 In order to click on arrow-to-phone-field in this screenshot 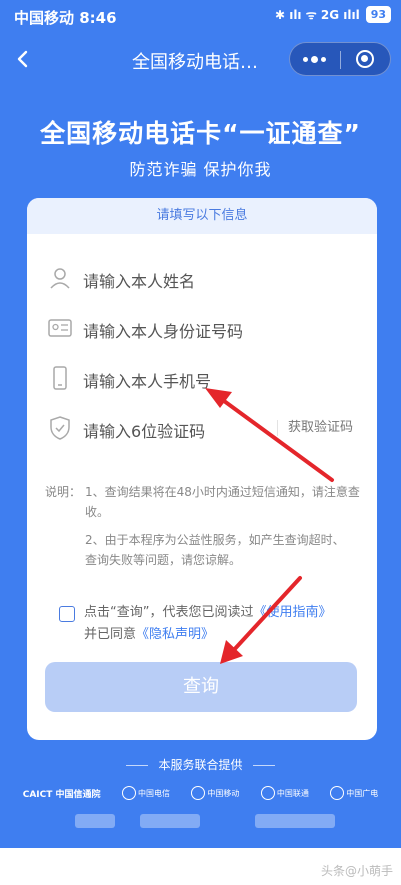, I will do `click(276, 439)`.